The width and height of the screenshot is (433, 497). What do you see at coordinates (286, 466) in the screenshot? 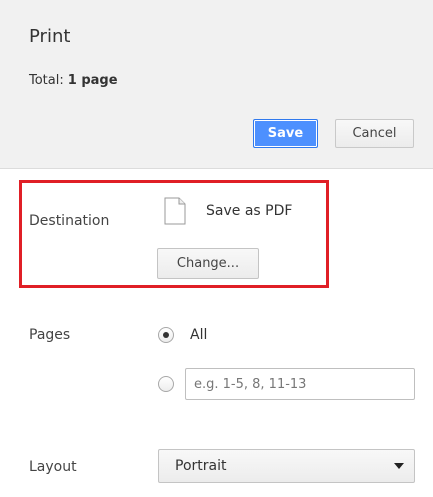
I see `layout-select: Portrait` at bounding box center [286, 466].